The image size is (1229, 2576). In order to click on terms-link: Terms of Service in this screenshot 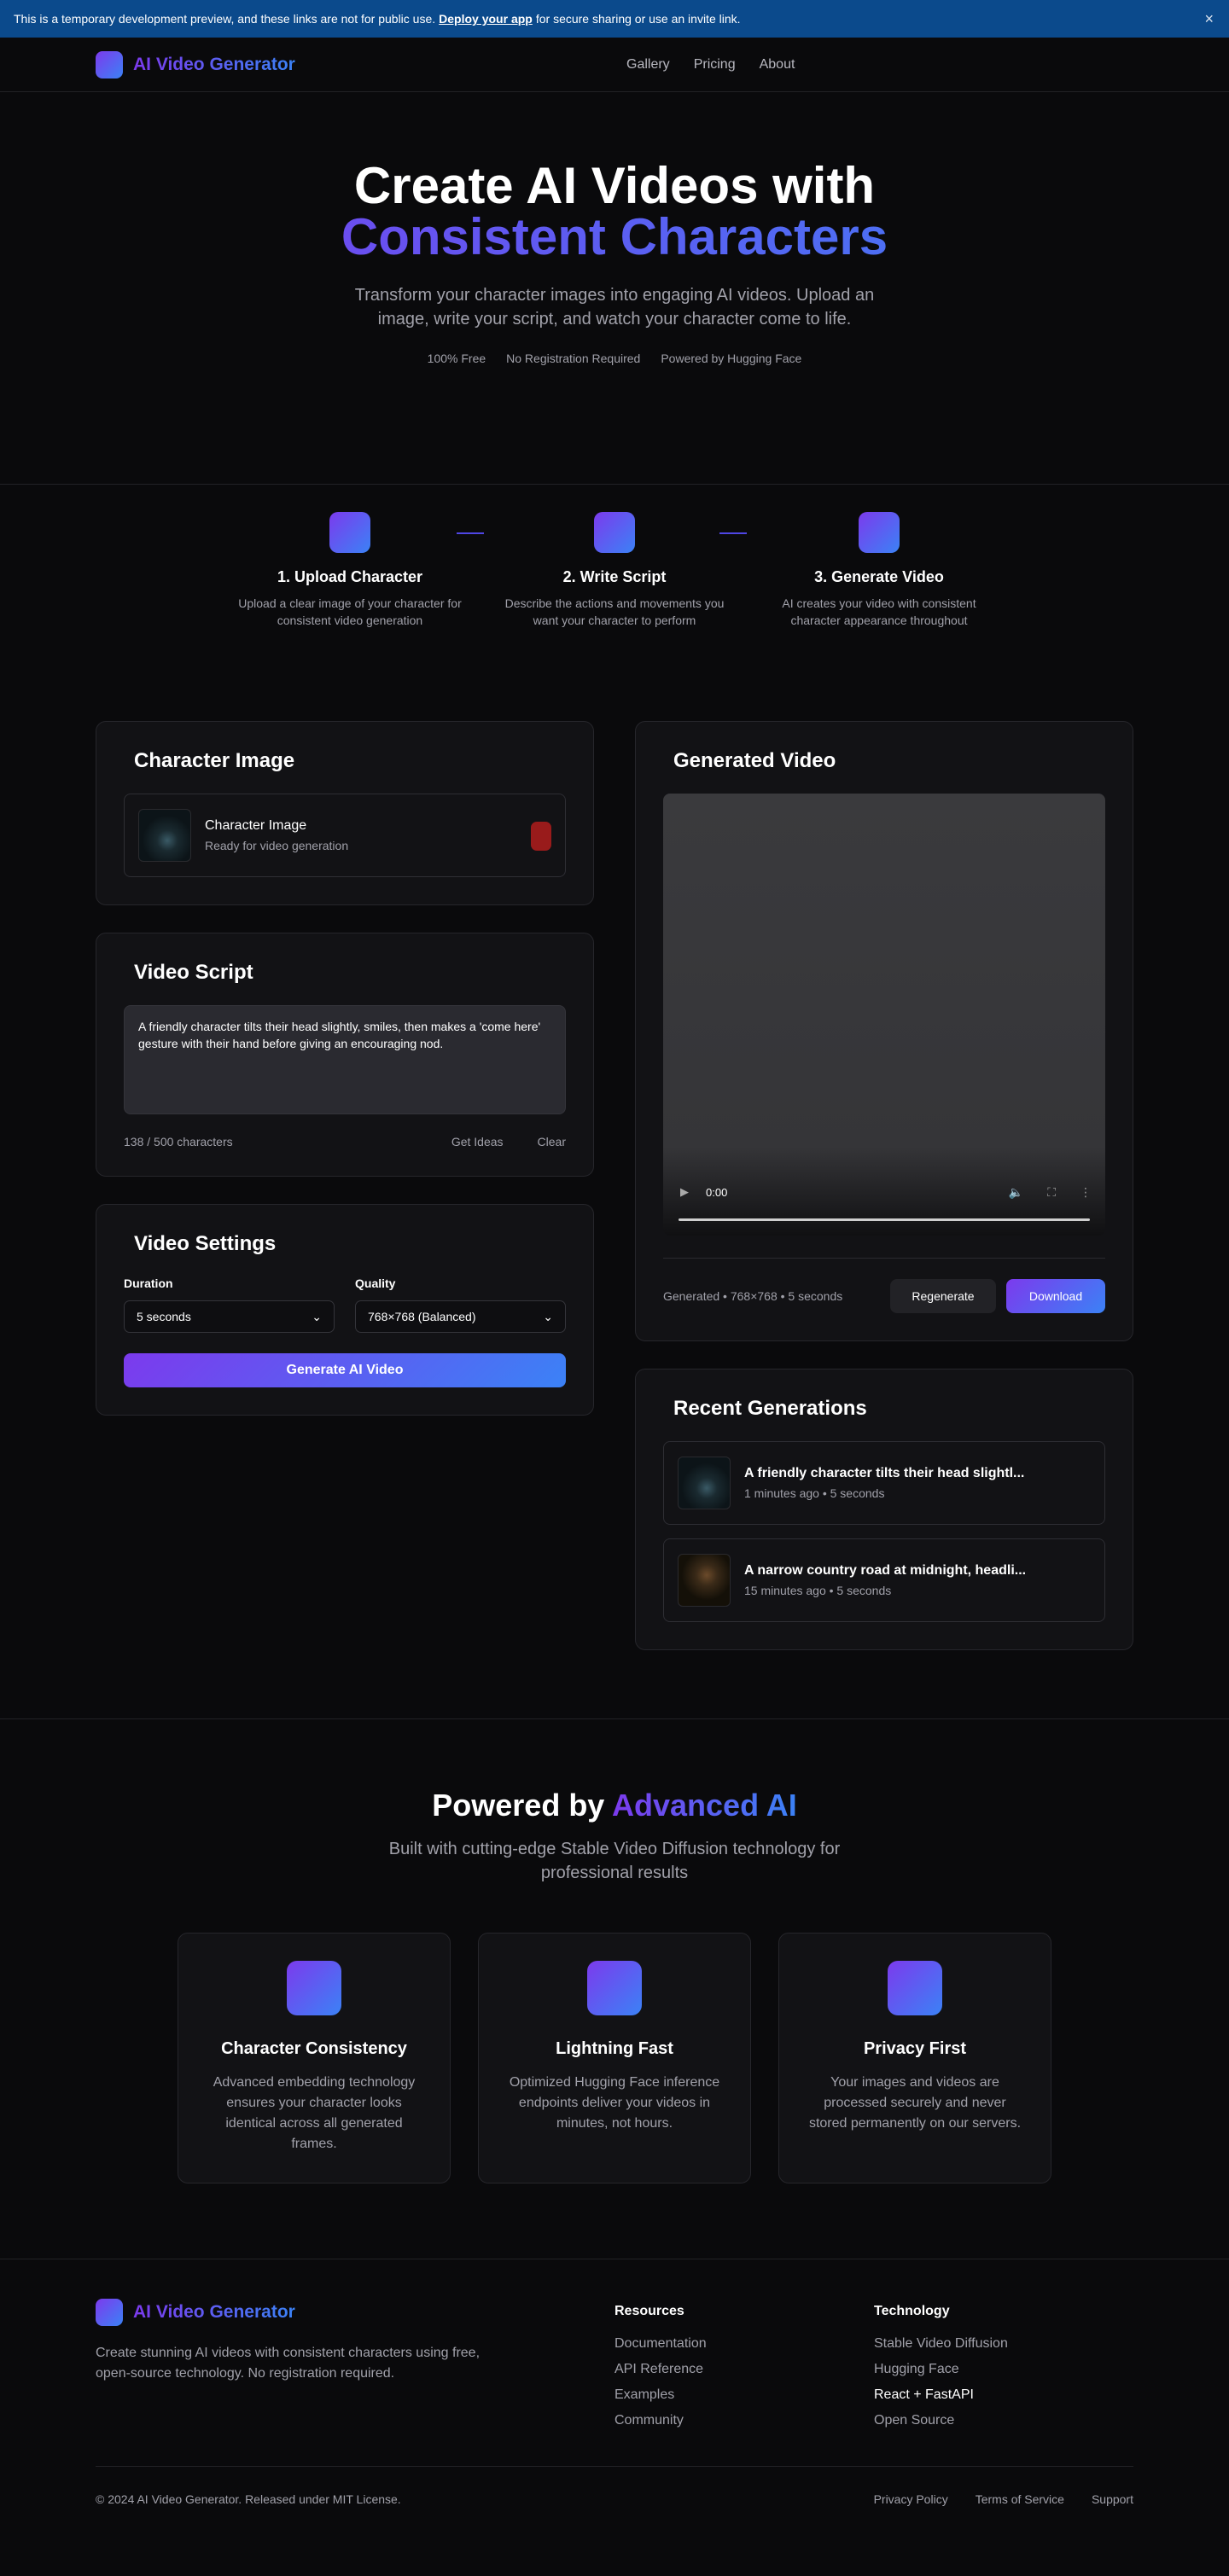, I will do `click(1020, 2499)`.